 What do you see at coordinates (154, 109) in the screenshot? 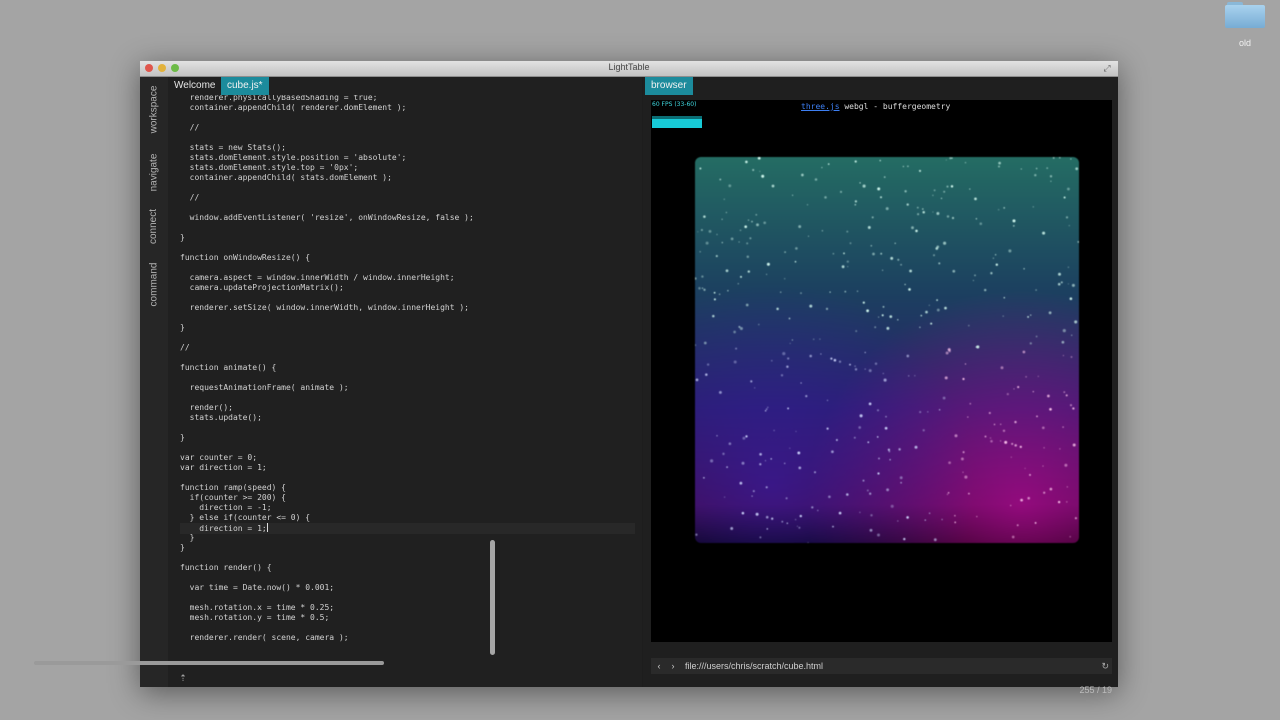
I see `sidebar-item-workspace: workspace` at bounding box center [154, 109].